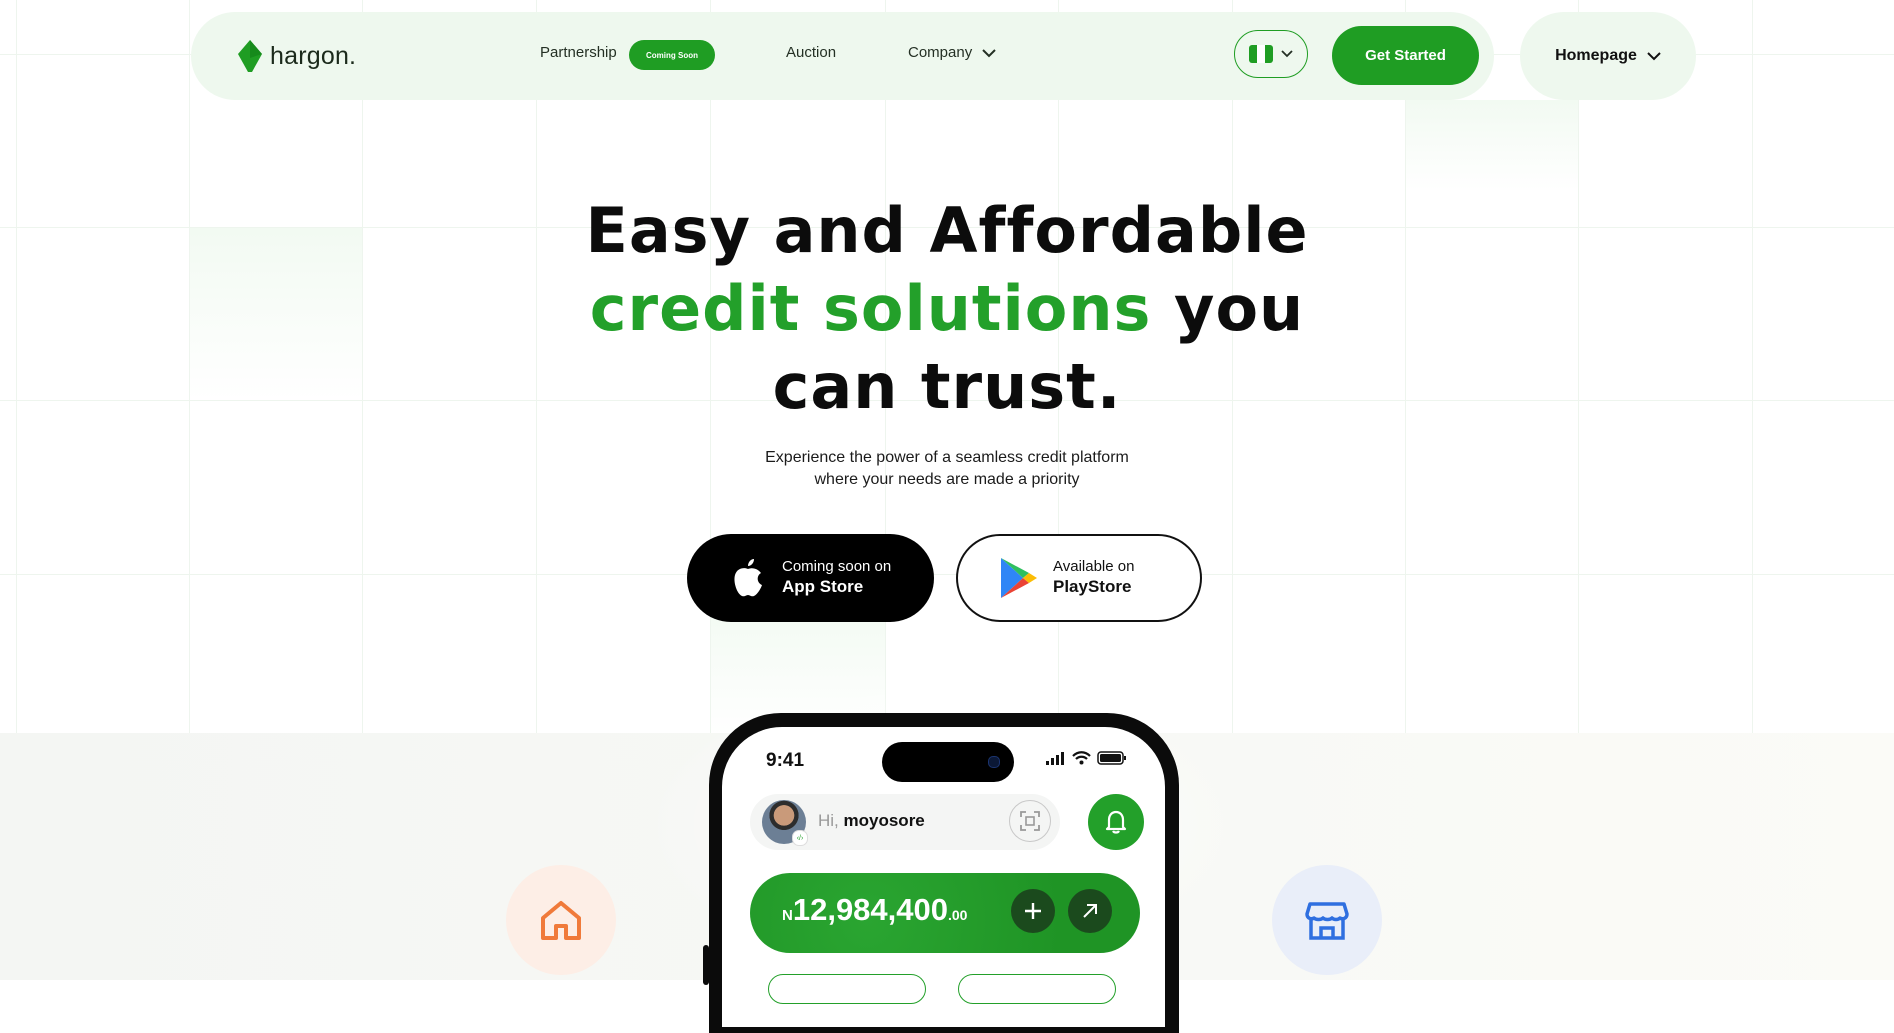  I want to click on play-store-button: Available on PlayStore, so click(1079, 578).